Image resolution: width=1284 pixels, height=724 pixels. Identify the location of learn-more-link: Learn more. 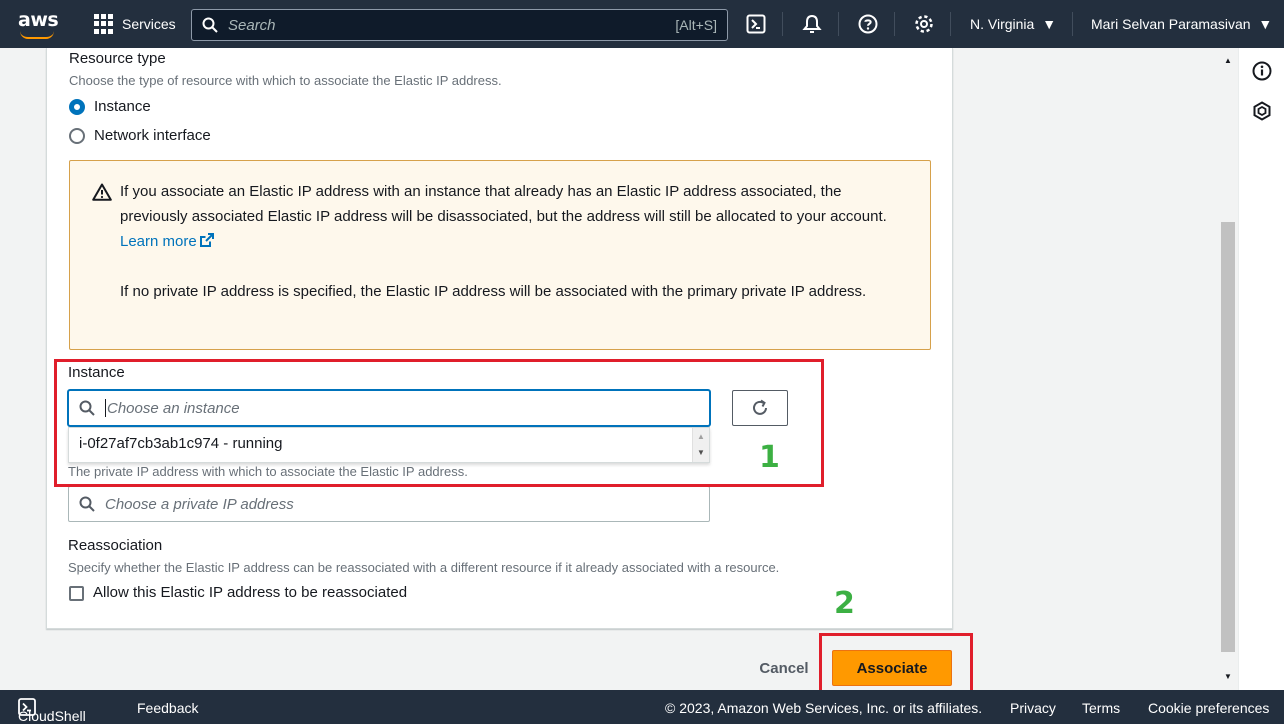
(167, 241).